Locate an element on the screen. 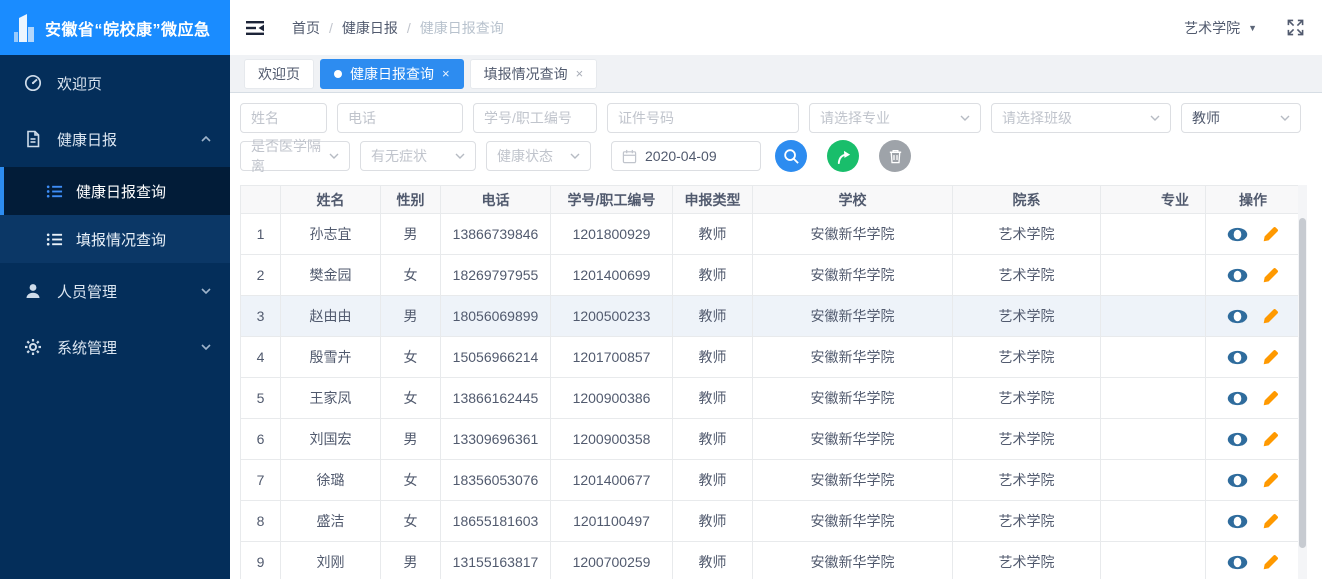  tab-fill-status-query: 填报情况查询 × is located at coordinates (533, 73).